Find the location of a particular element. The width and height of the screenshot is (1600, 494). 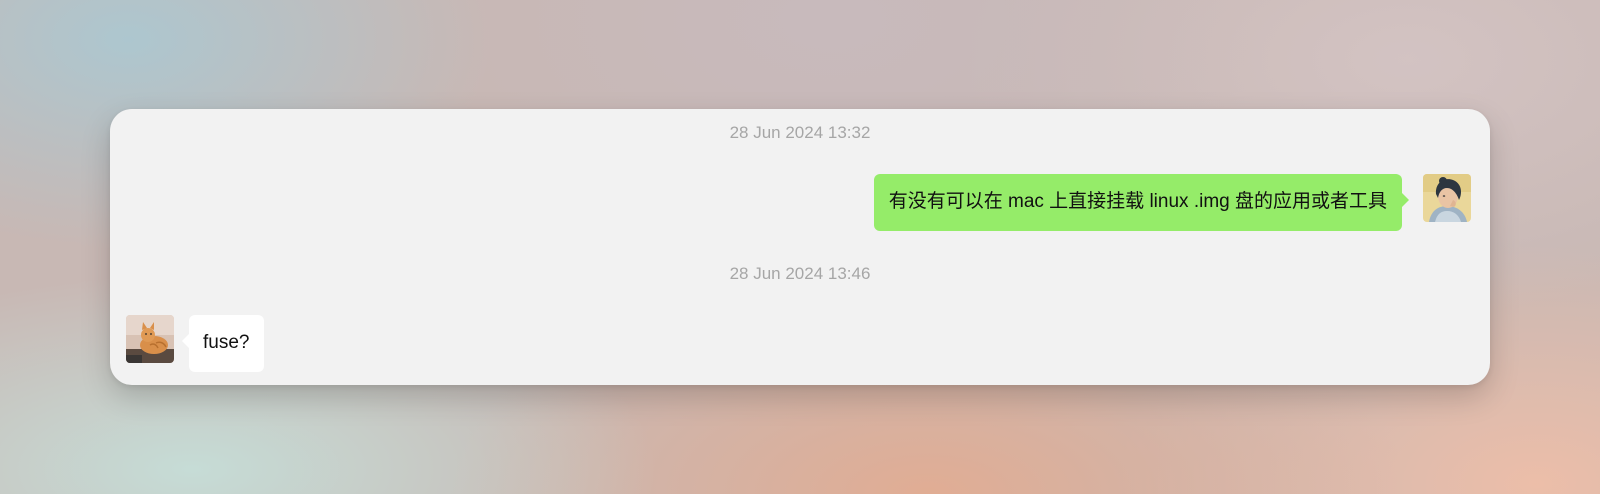

user-avatar-portrait-icon is located at coordinates (1447, 198).